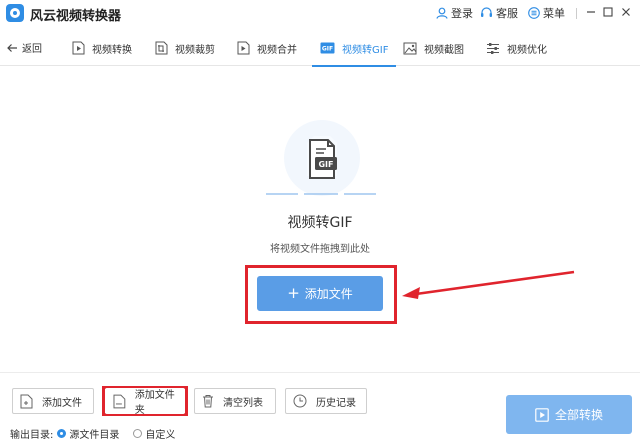 The width and height of the screenshot is (640, 446). I want to click on close-icon, so click(626, 12).